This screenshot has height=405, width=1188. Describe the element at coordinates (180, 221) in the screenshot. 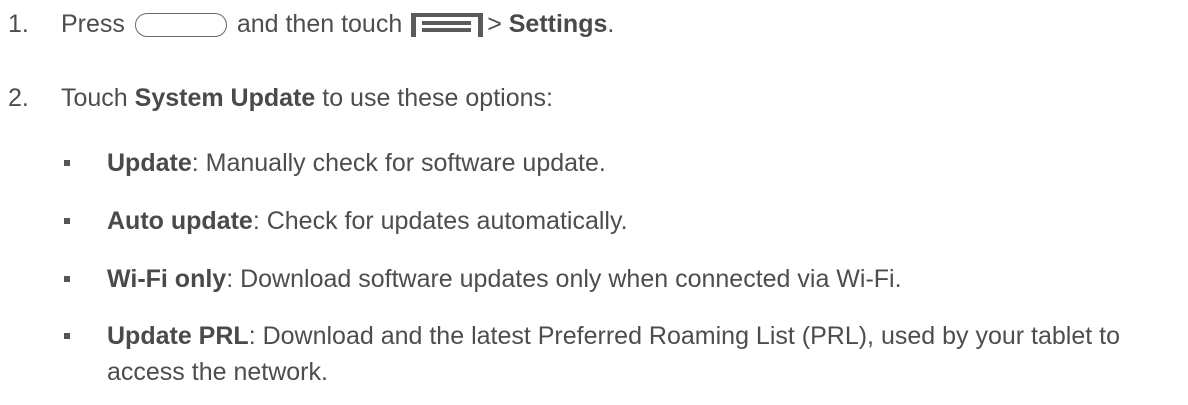

I see `option-title: Auto update` at that location.